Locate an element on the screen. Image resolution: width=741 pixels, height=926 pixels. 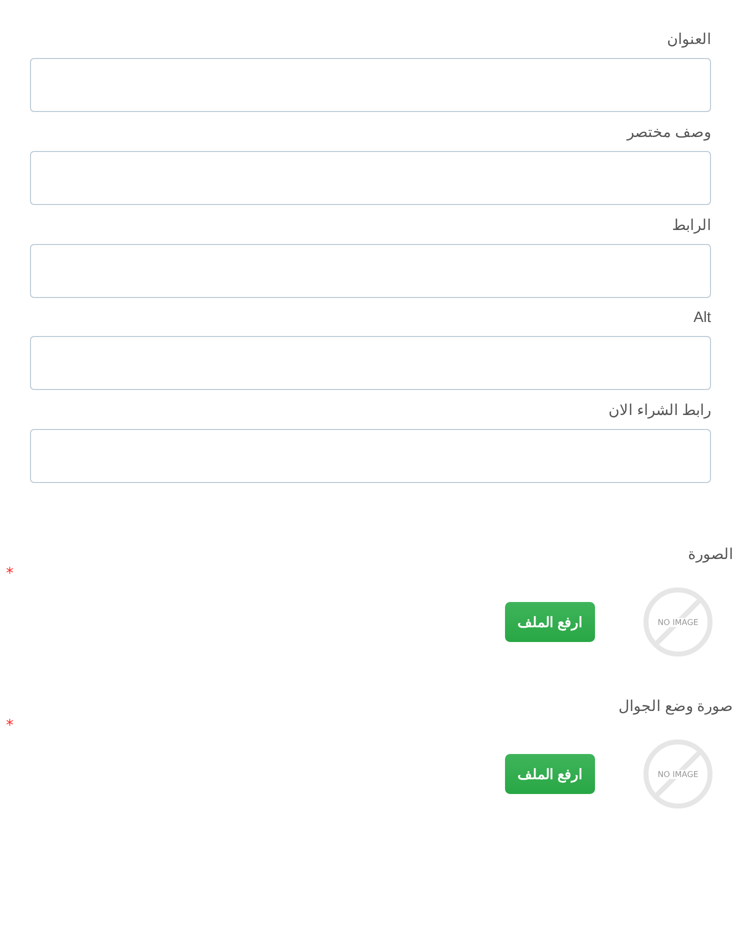
field-label: الرابط is located at coordinates (691, 225).